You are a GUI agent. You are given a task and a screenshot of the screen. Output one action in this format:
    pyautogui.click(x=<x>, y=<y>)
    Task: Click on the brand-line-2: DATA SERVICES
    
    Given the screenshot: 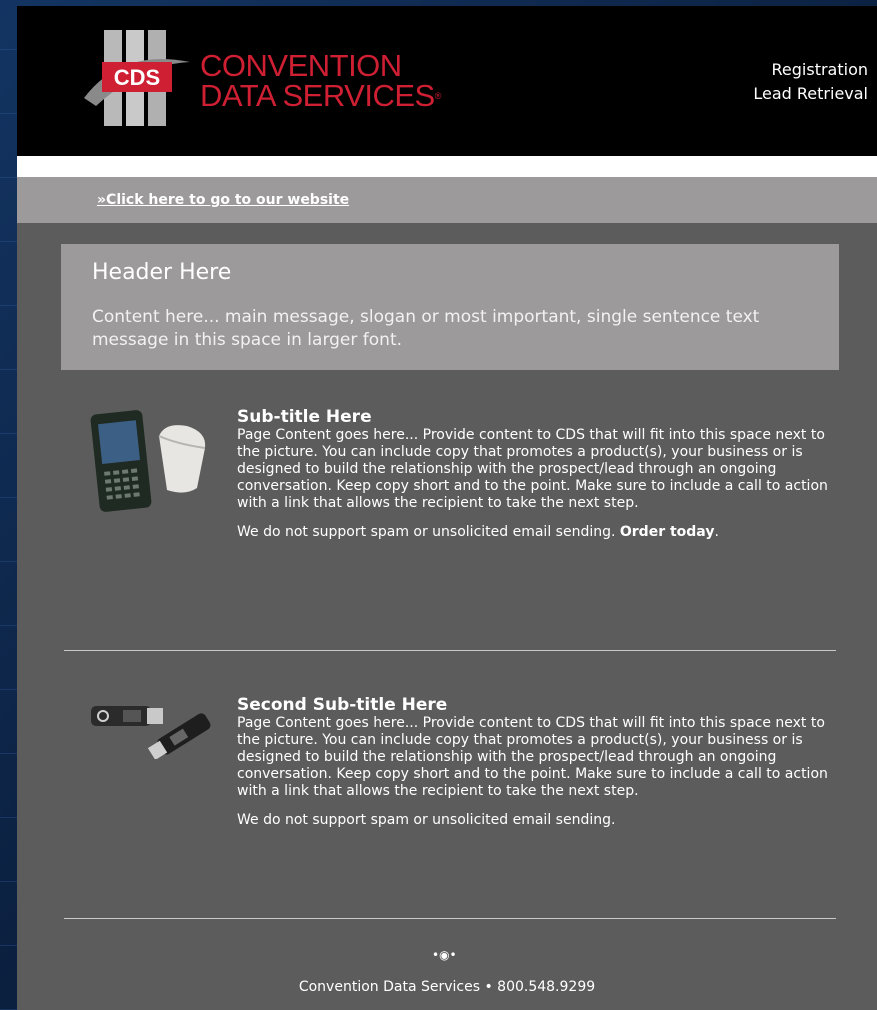 What is the action you would take?
    pyautogui.click(x=317, y=95)
    